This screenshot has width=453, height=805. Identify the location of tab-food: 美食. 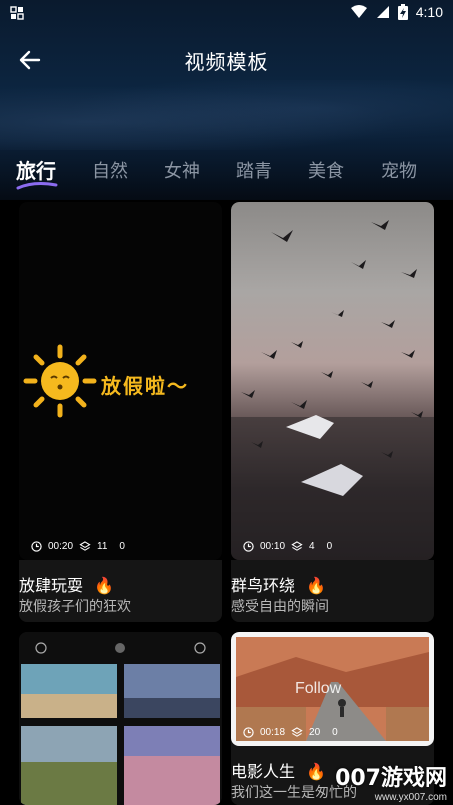
(326, 170).